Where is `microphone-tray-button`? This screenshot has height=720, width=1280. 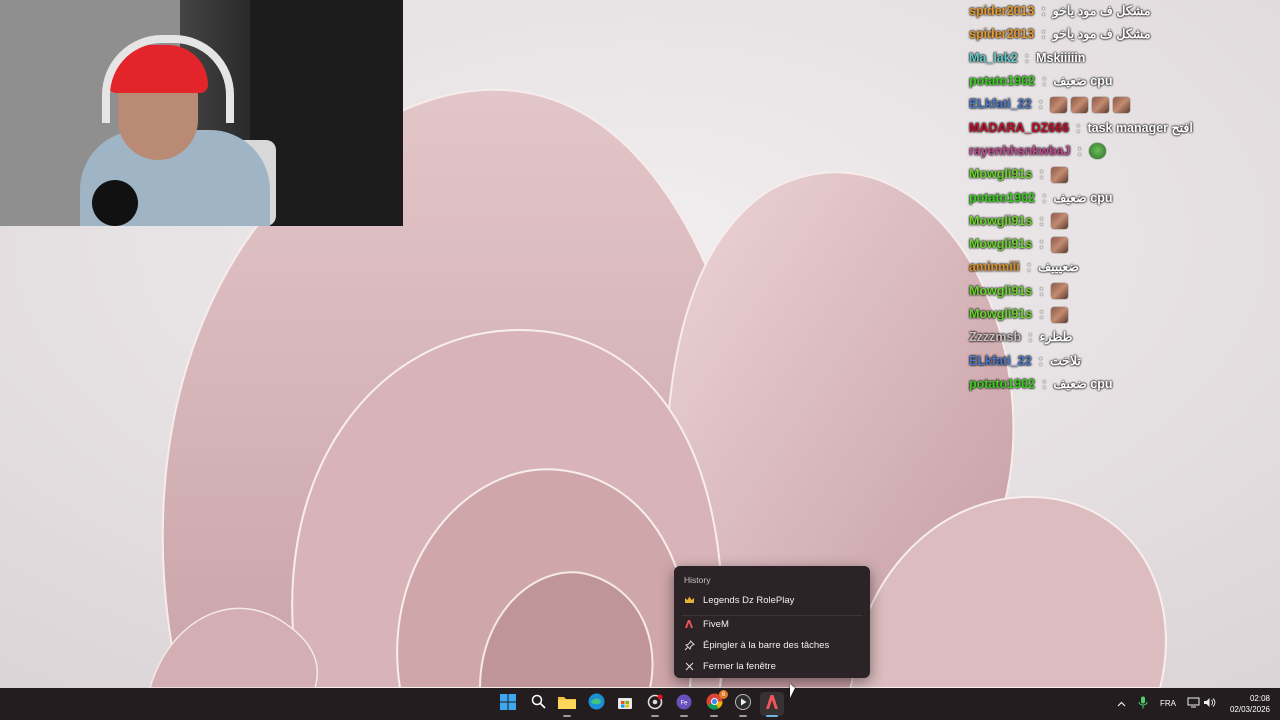 microphone-tray-button is located at coordinates (1143, 704).